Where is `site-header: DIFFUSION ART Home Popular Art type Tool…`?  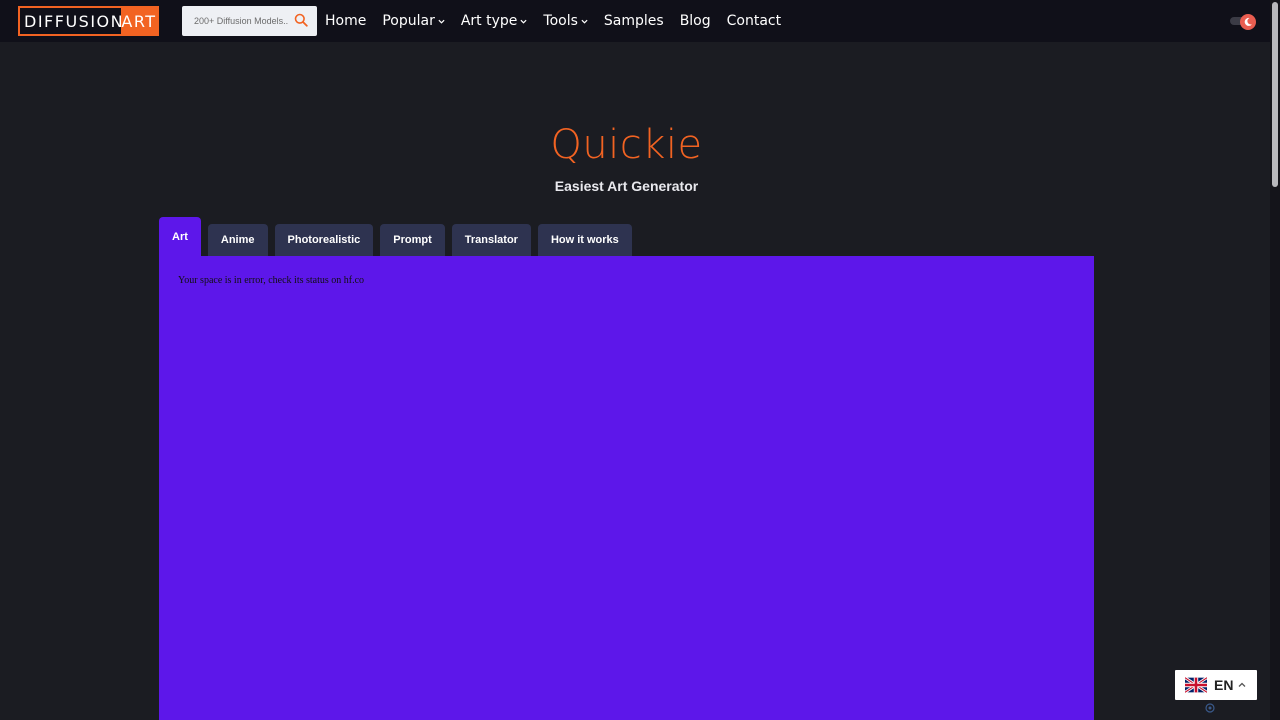
site-header: DIFFUSION ART Home Popular Art type Tool… is located at coordinates (635, 21).